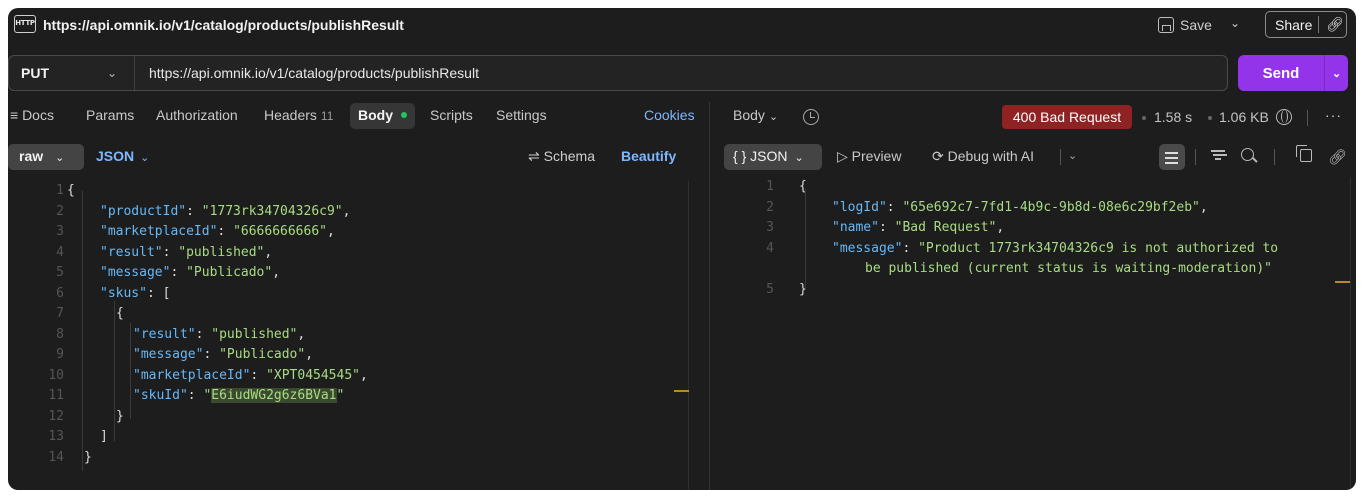  I want to click on code-line: 2 "productId": "1773rk34704326c9",, so click(348, 212).